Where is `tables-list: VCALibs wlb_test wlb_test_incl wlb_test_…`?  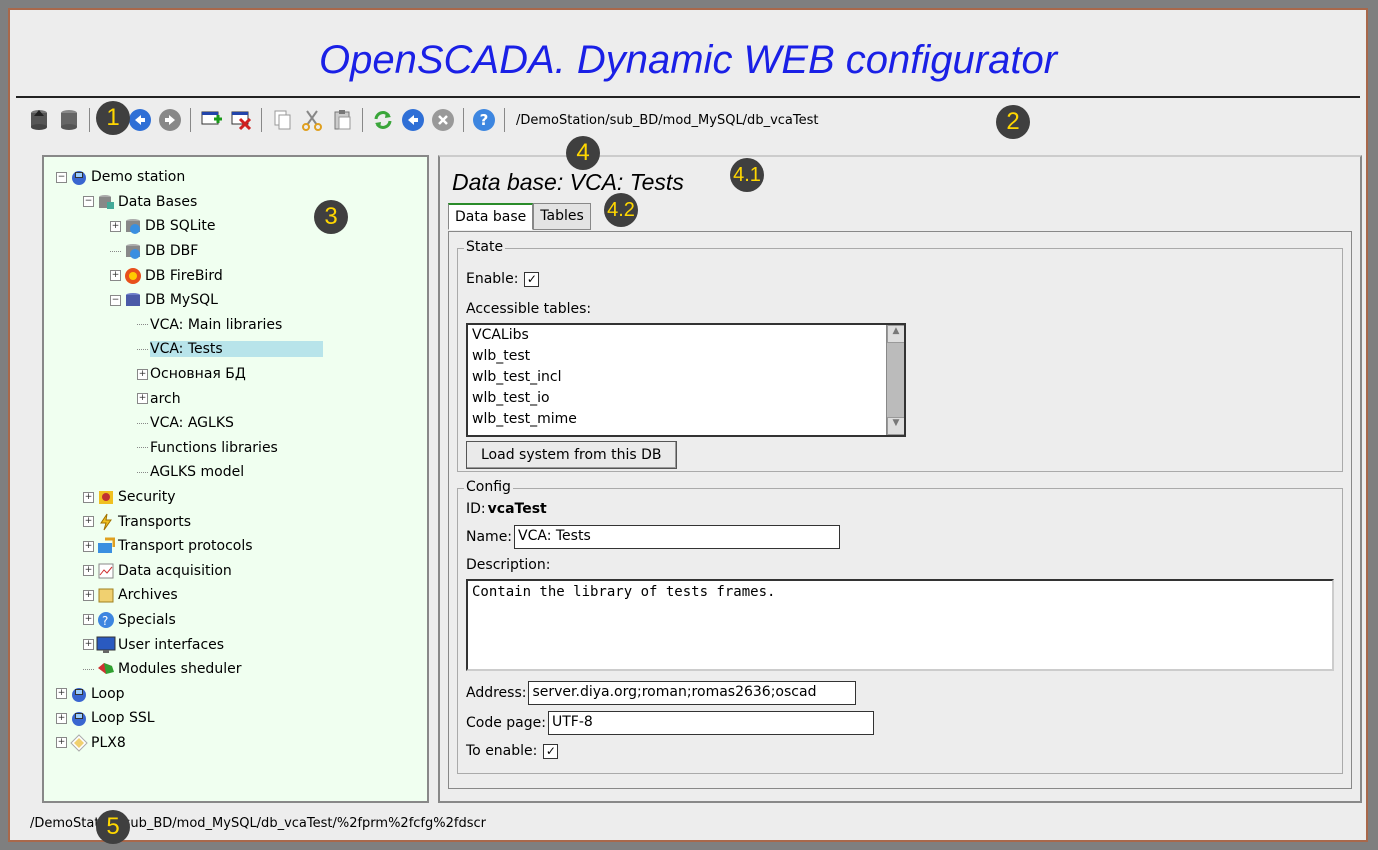
tables-list: VCALibs wlb_test wlb_test_incl wlb_test_… is located at coordinates (686, 380).